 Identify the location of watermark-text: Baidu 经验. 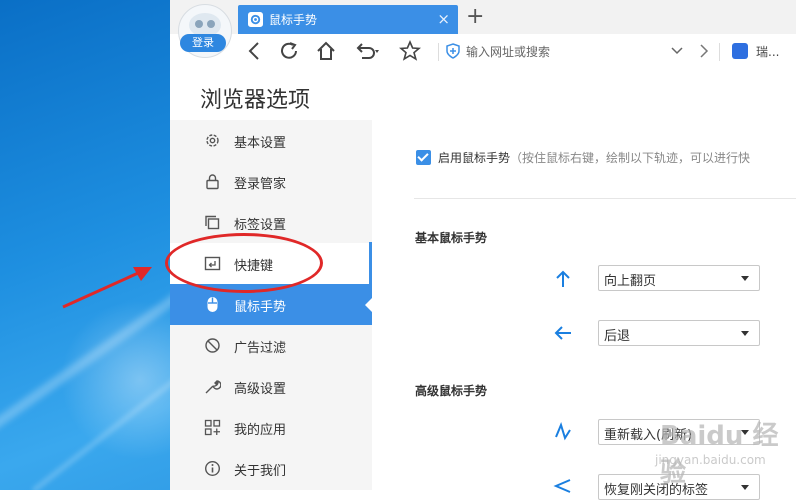
(719, 454).